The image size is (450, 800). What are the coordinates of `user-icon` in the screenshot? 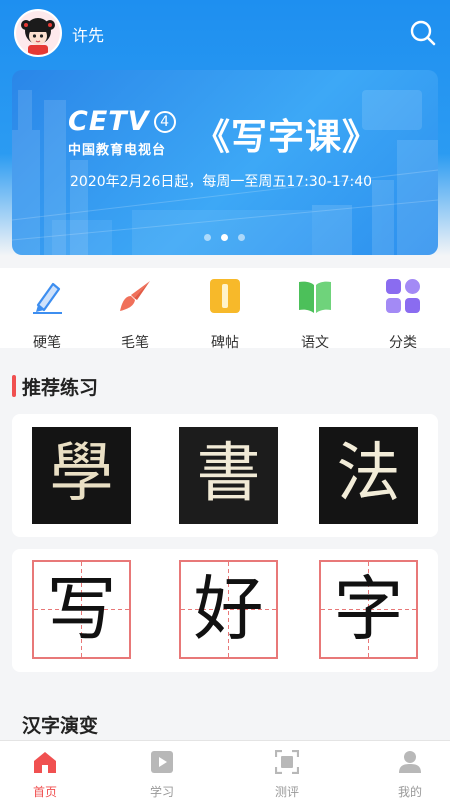 It's located at (410, 762).